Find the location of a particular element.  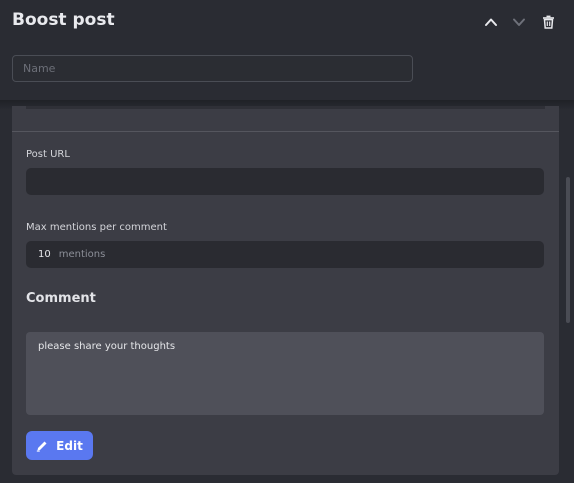

chevron-up-icon is located at coordinates (491, 22).